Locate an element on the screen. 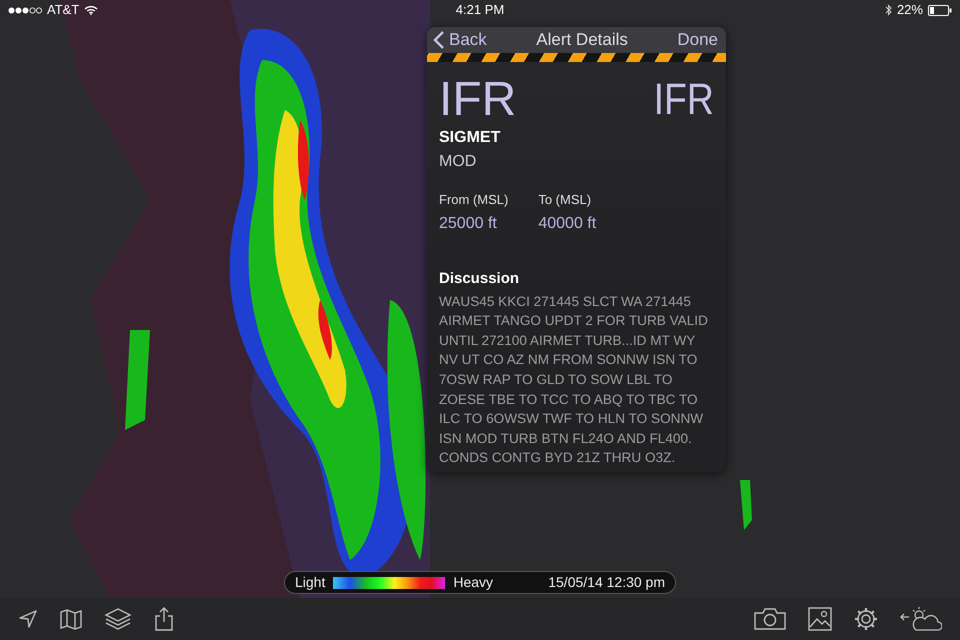  altitude-label: From (MSL) is located at coordinates (473, 200).